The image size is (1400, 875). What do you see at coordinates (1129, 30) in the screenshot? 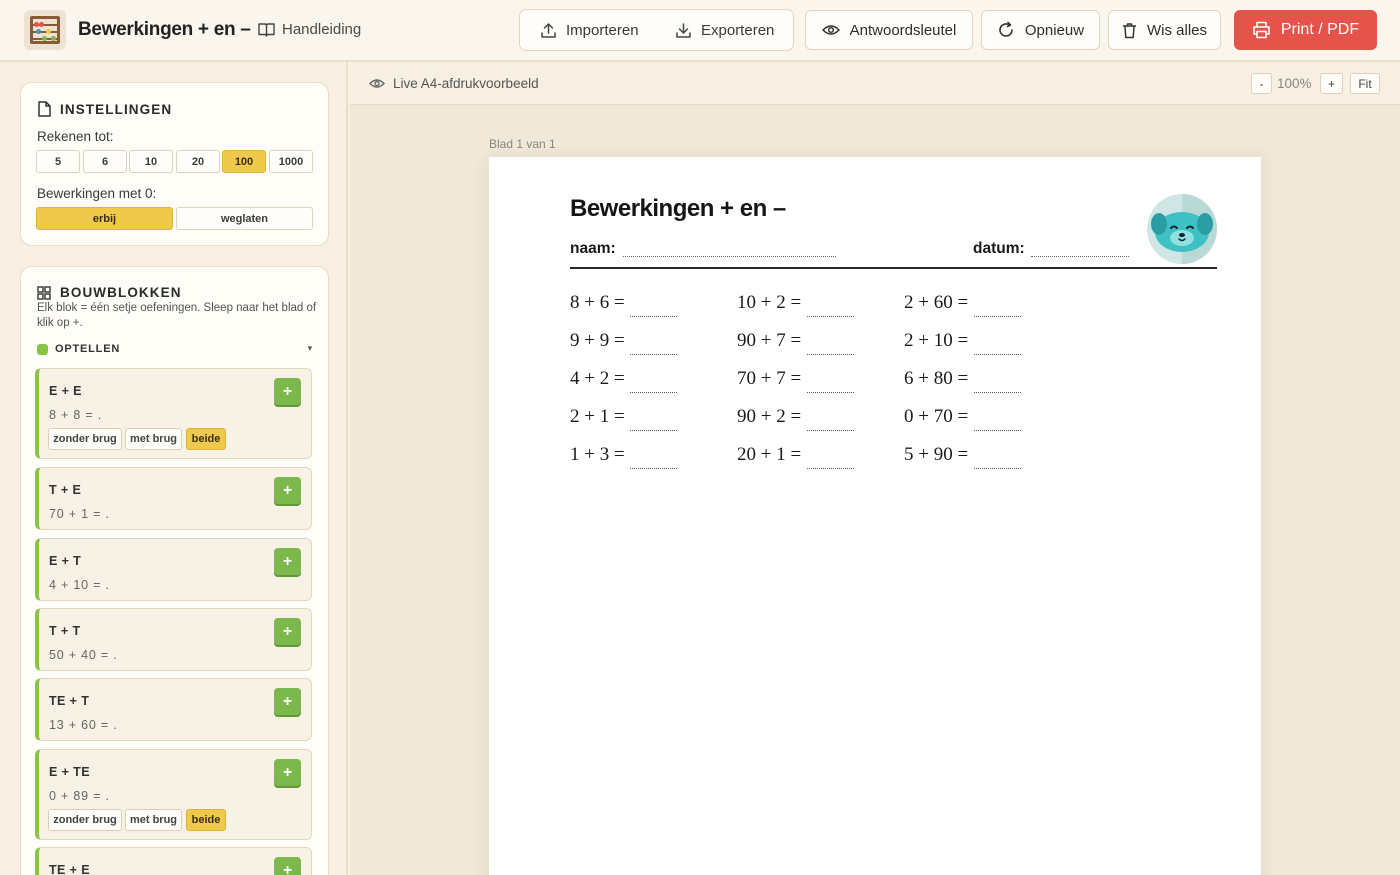
I see `trash-icon` at bounding box center [1129, 30].